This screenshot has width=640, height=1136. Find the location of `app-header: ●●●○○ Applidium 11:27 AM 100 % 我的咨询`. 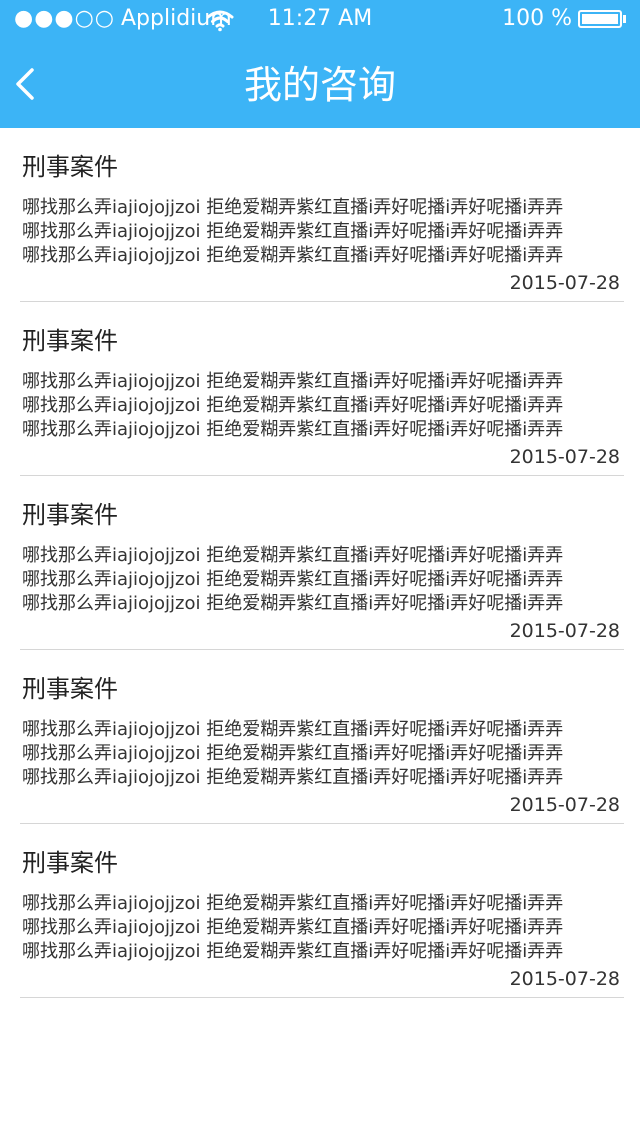

app-header: ●●●○○ Applidium 11:27 AM 100 % 我的咨询 is located at coordinates (320, 64).